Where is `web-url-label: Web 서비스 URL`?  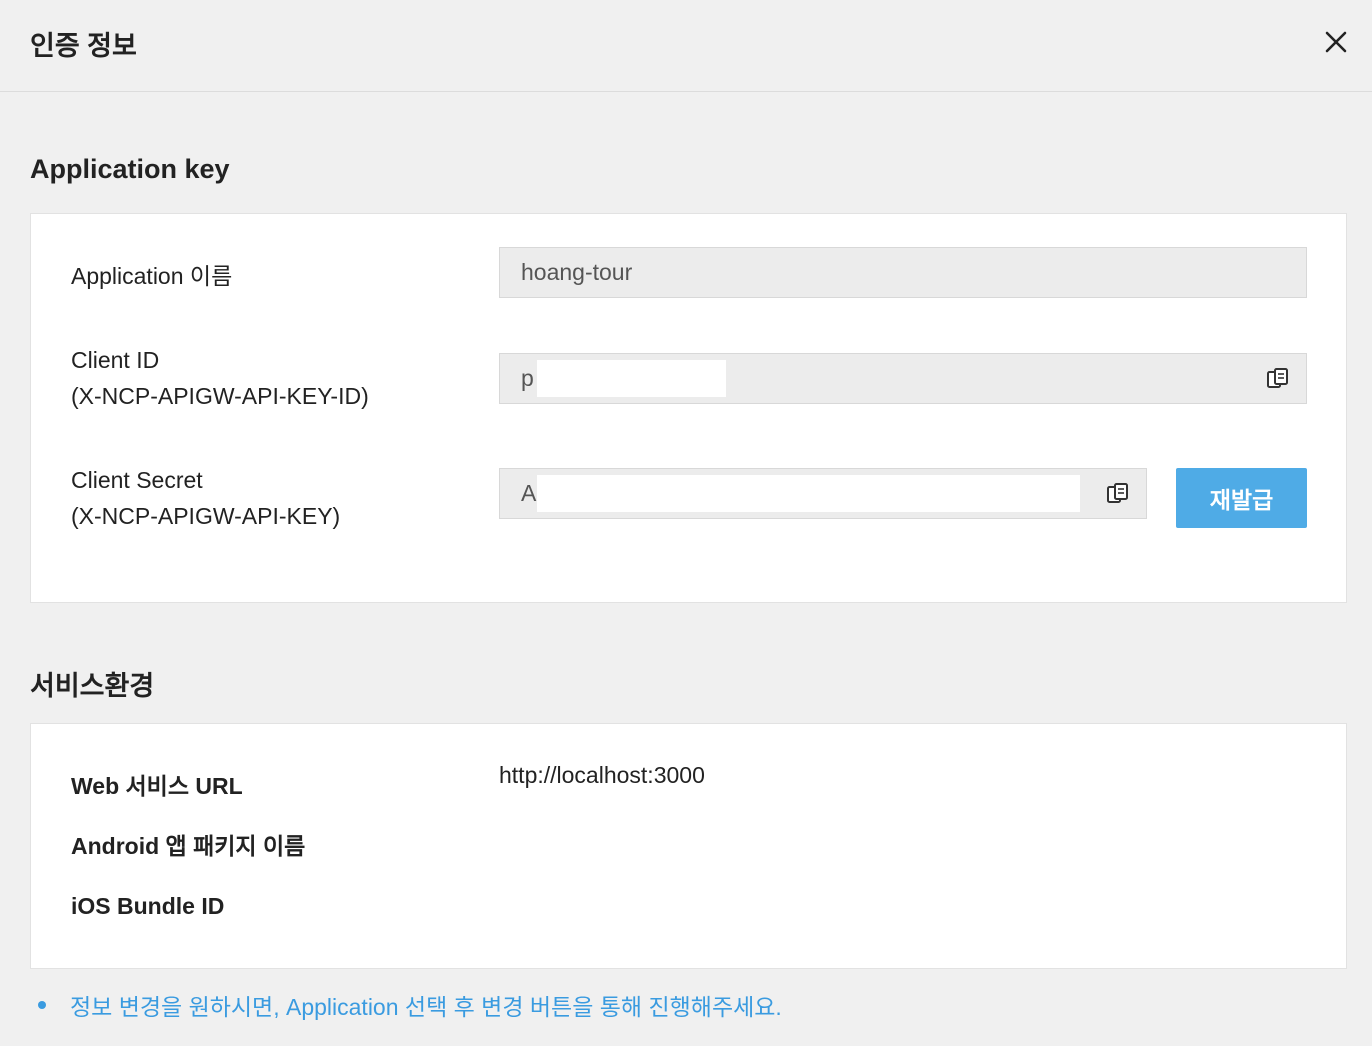 web-url-label: Web 서비스 URL is located at coordinates (157, 786).